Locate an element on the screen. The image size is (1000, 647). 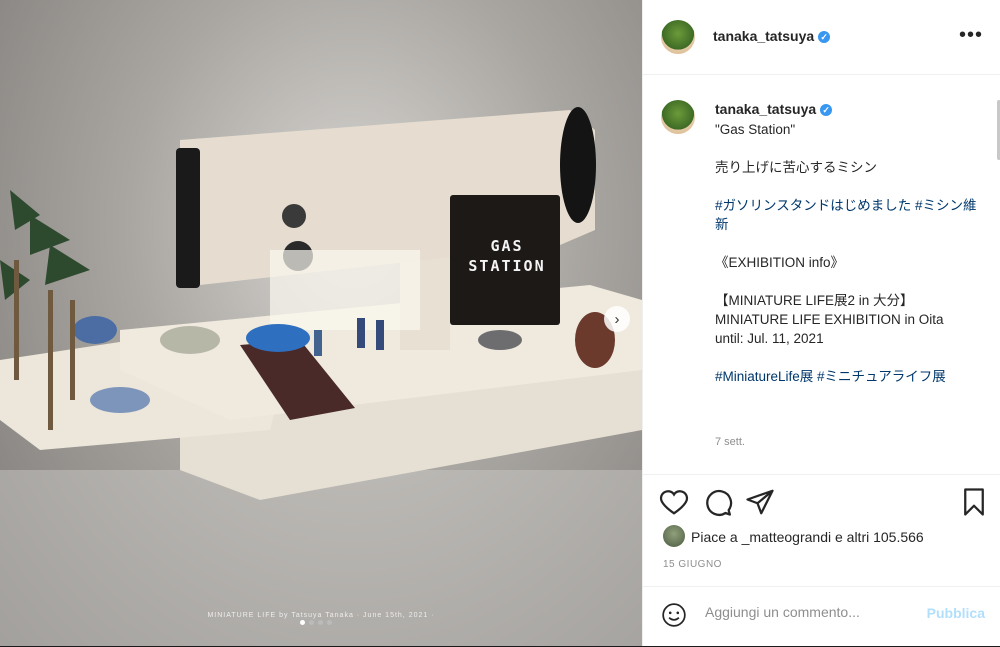
carousel-dots is located at coordinates (316, 622).